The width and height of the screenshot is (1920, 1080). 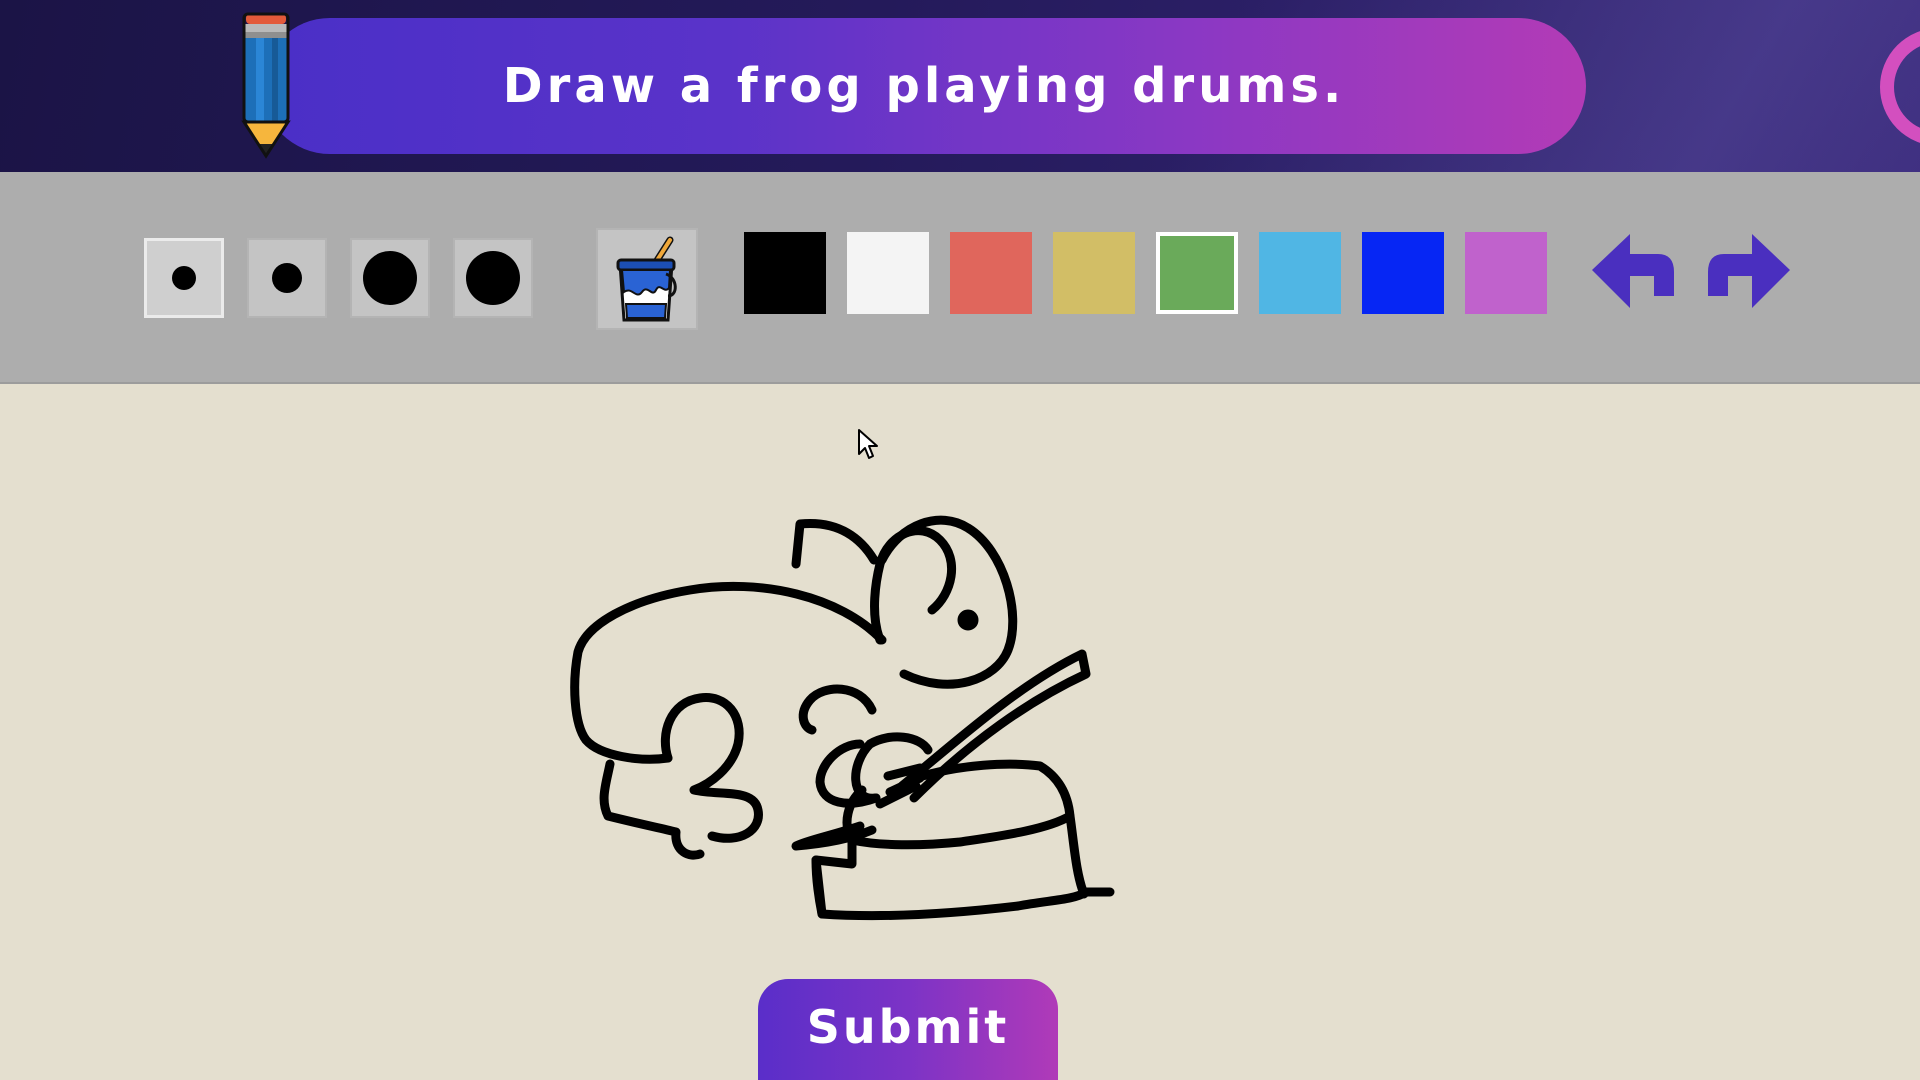 I want to click on redo-button, so click(x=1749, y=272).